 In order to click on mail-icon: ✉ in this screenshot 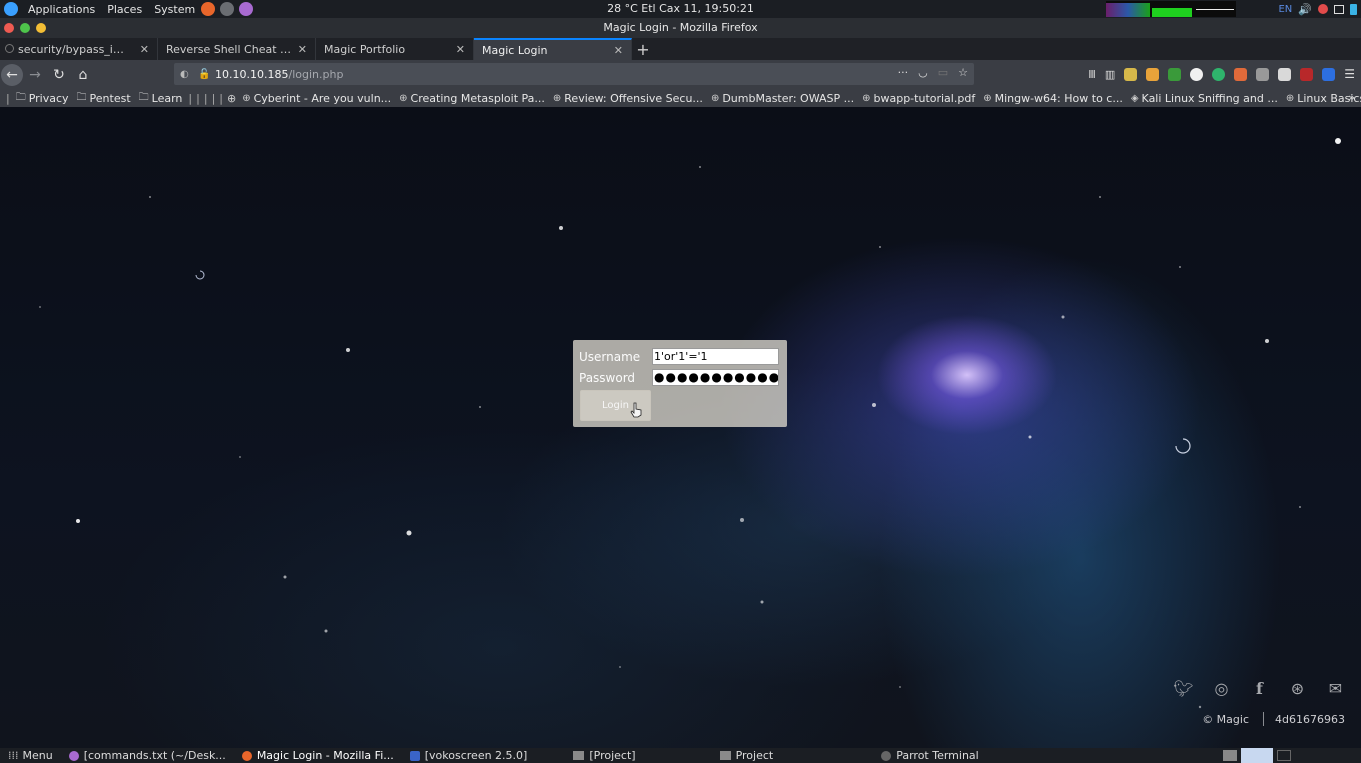, I will do `click(1335, 688)`.